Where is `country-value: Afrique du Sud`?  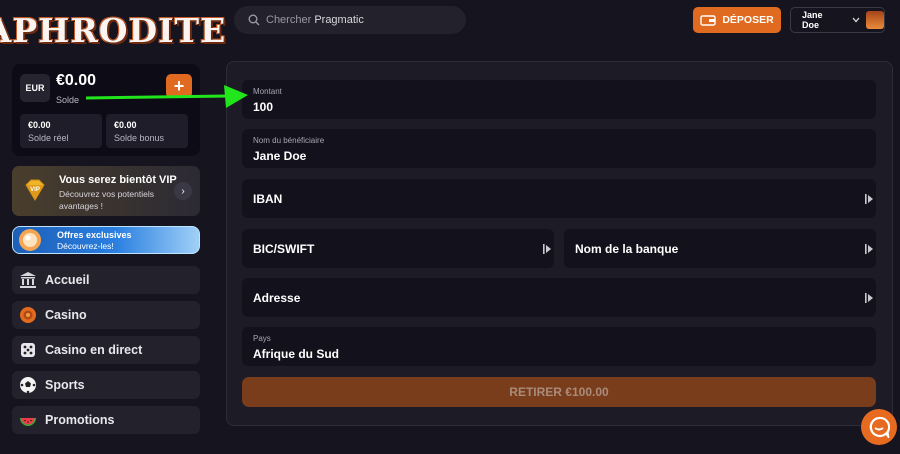
country-value: Afrique du Sud is located at coordinates (296, 354).